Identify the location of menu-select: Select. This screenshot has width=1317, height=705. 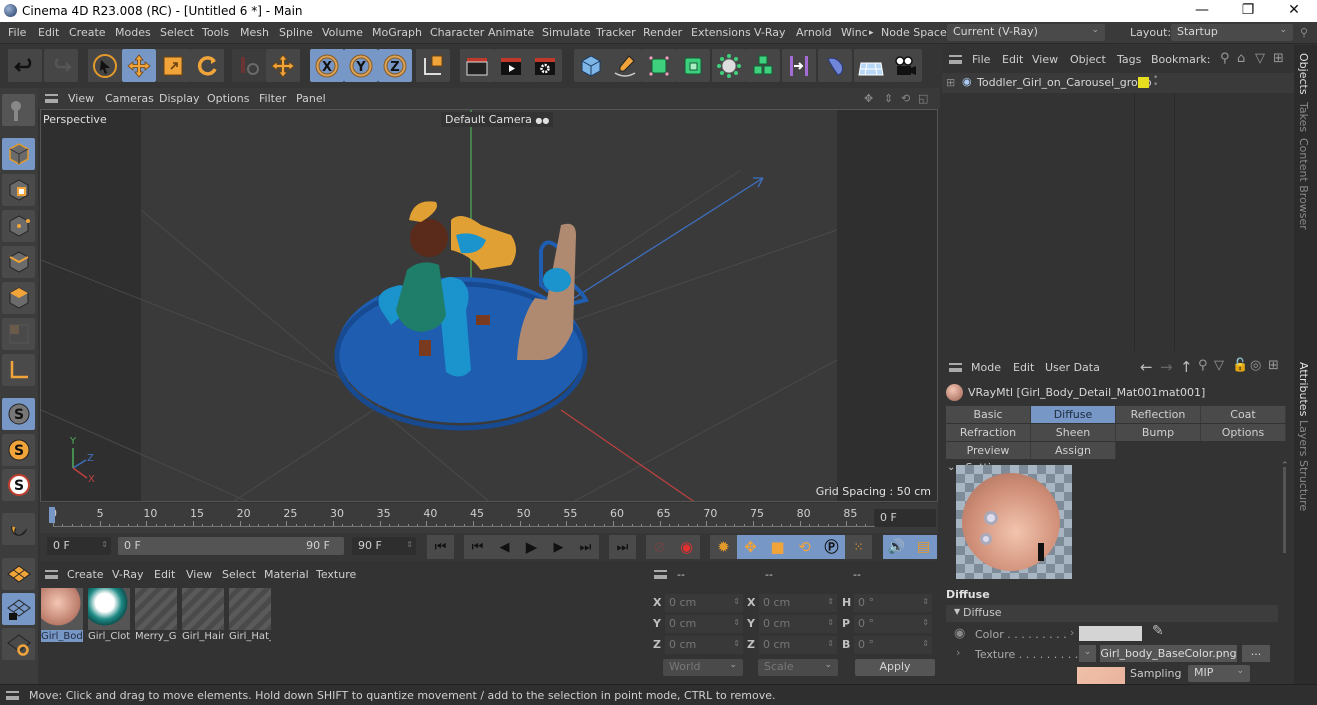
(177, 32).